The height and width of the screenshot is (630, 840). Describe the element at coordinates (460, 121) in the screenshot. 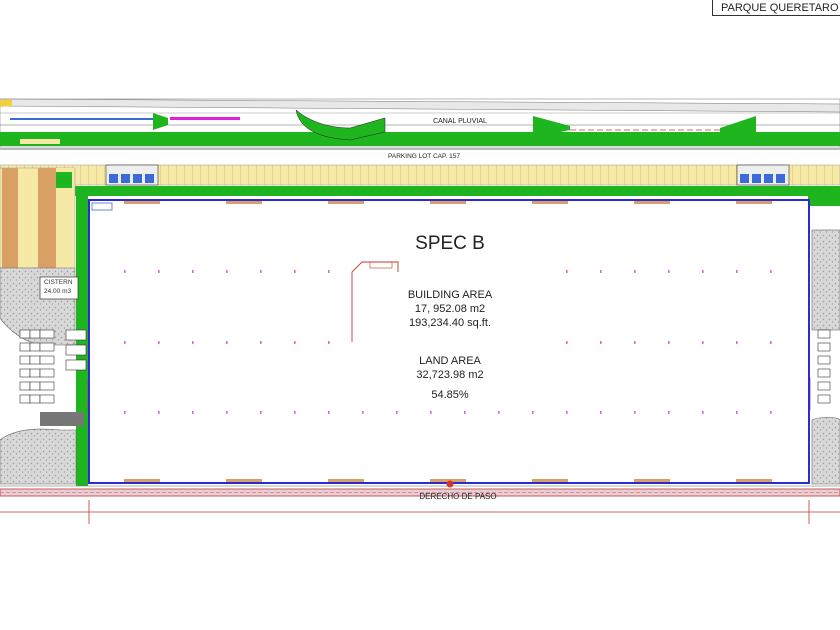

I see `canal-label: CANAL PLUVIAL` at that location.